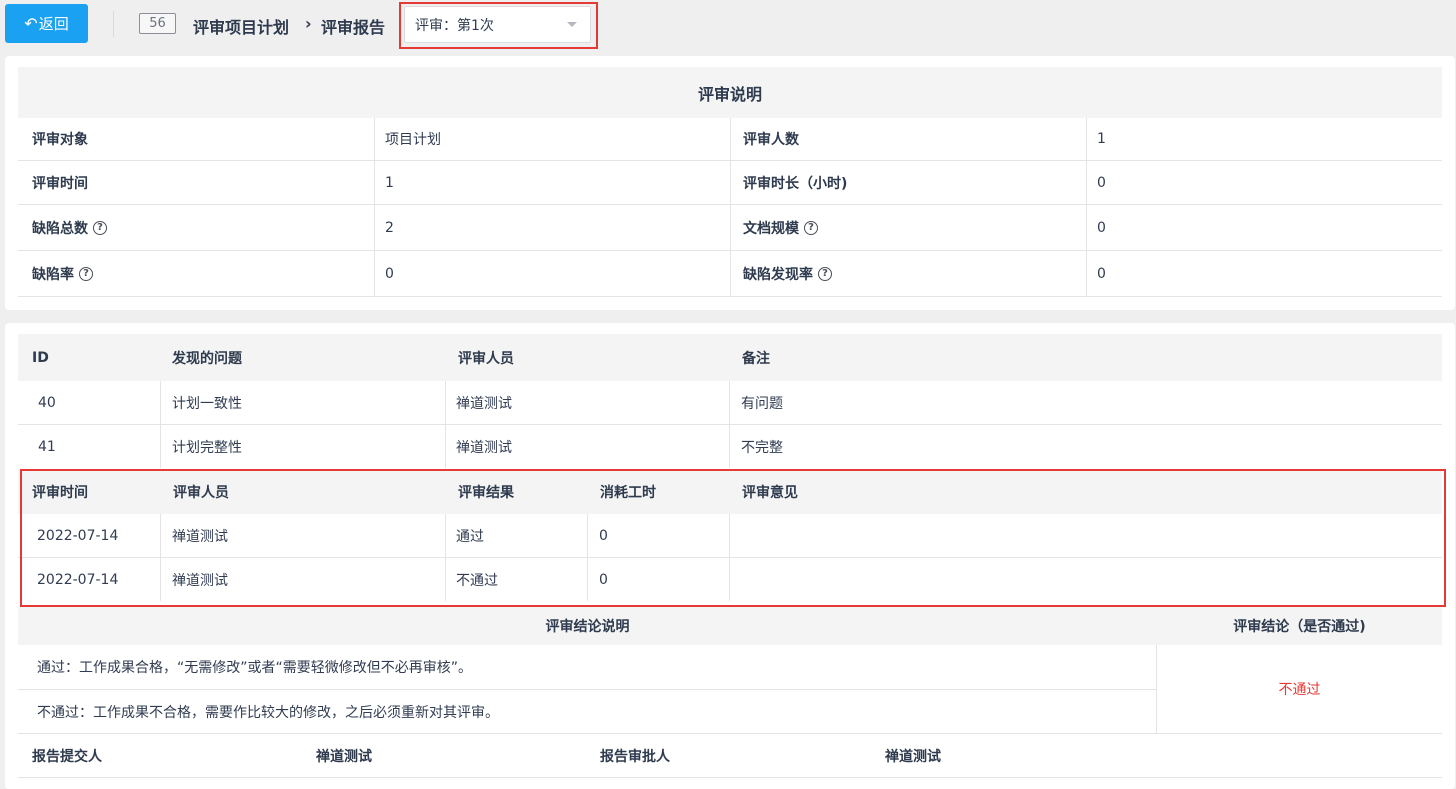 This screenshot has width=1456, height=789. Describe the element at coordinates (113, 24) in the screenshot. I see `divider` at that location.